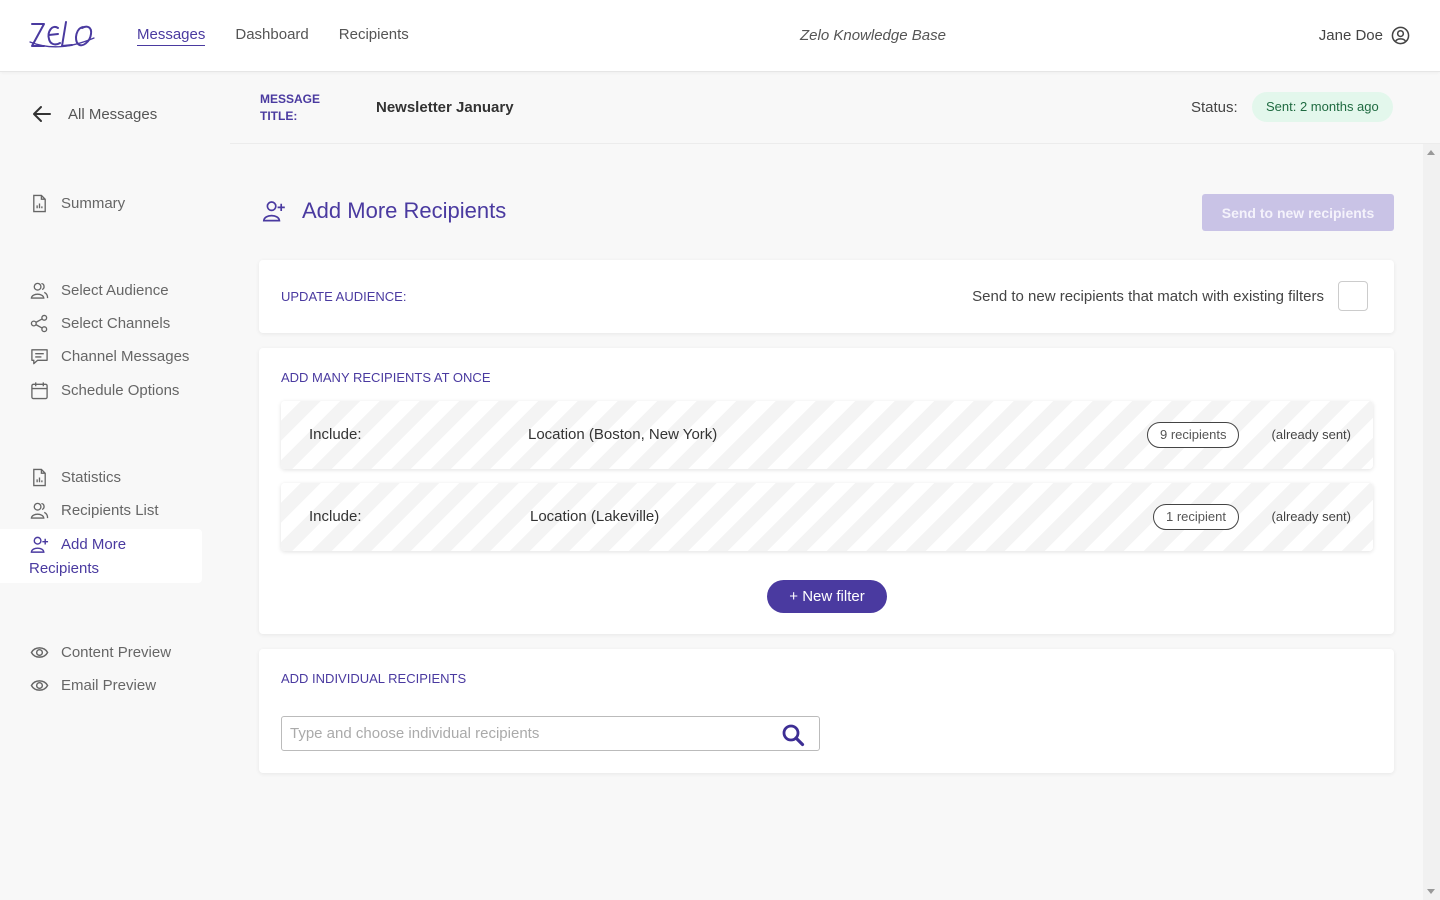  I want to click on sidebar-item-label: Channel Messages, so click(125, 356).